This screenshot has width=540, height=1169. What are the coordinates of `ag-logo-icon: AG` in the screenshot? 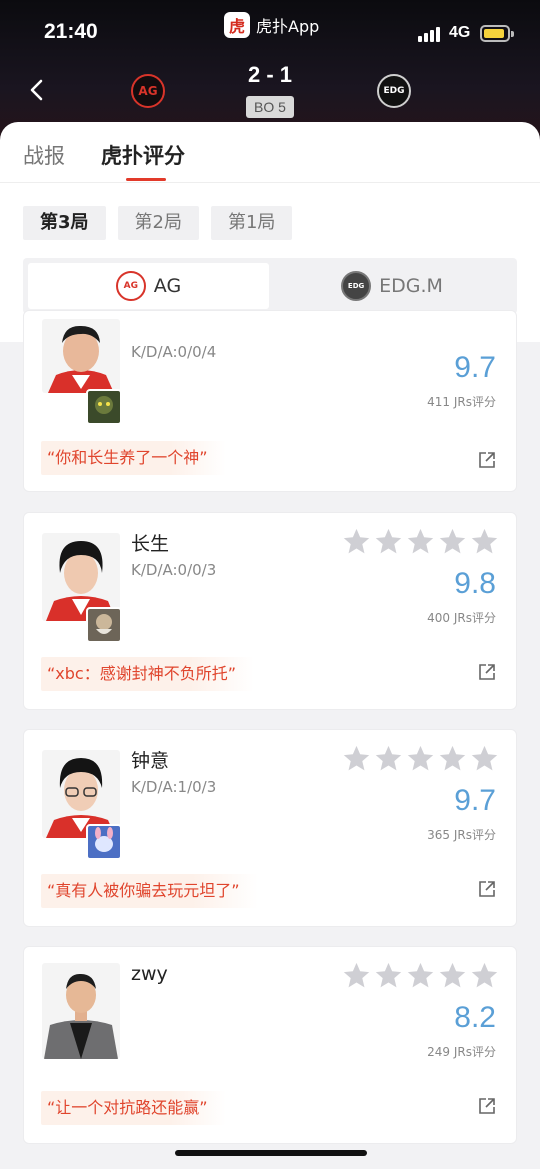 It's located at (130, 286).